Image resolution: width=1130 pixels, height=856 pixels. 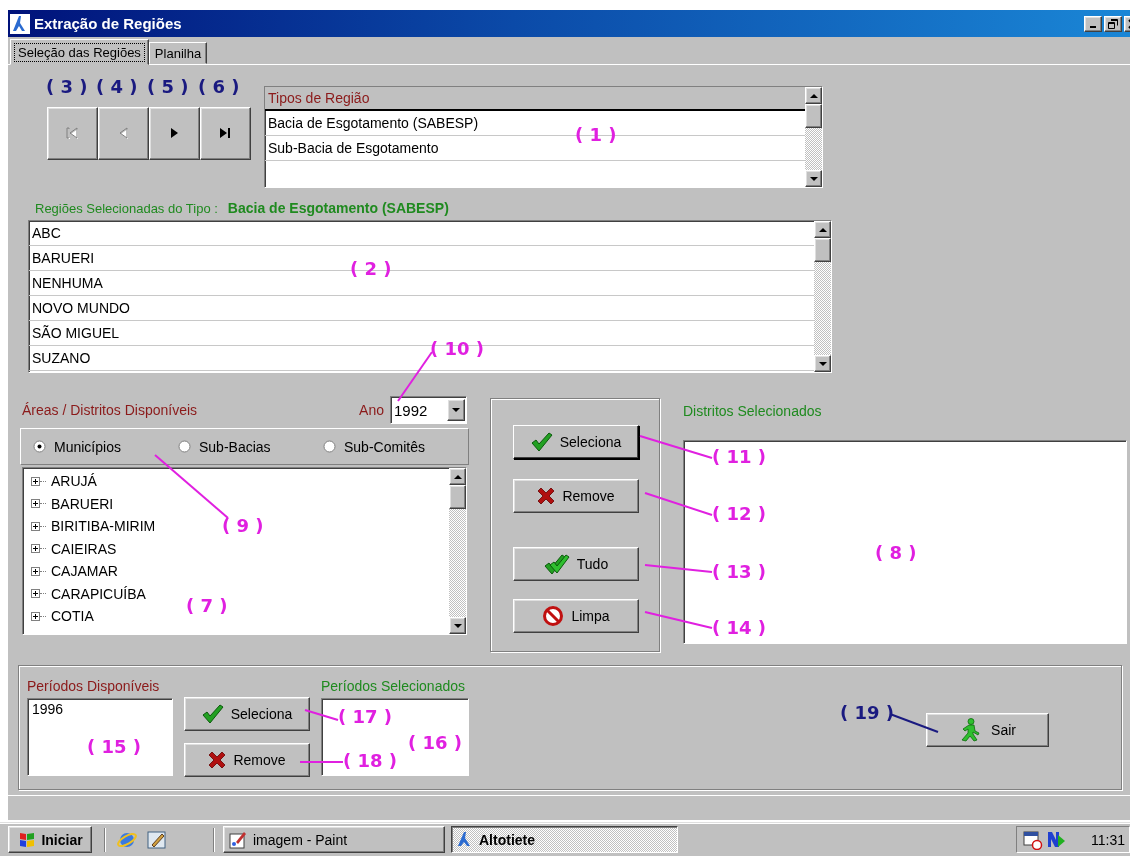 I want to click on select-all-button: Tudo, so click(x=576, y=564).